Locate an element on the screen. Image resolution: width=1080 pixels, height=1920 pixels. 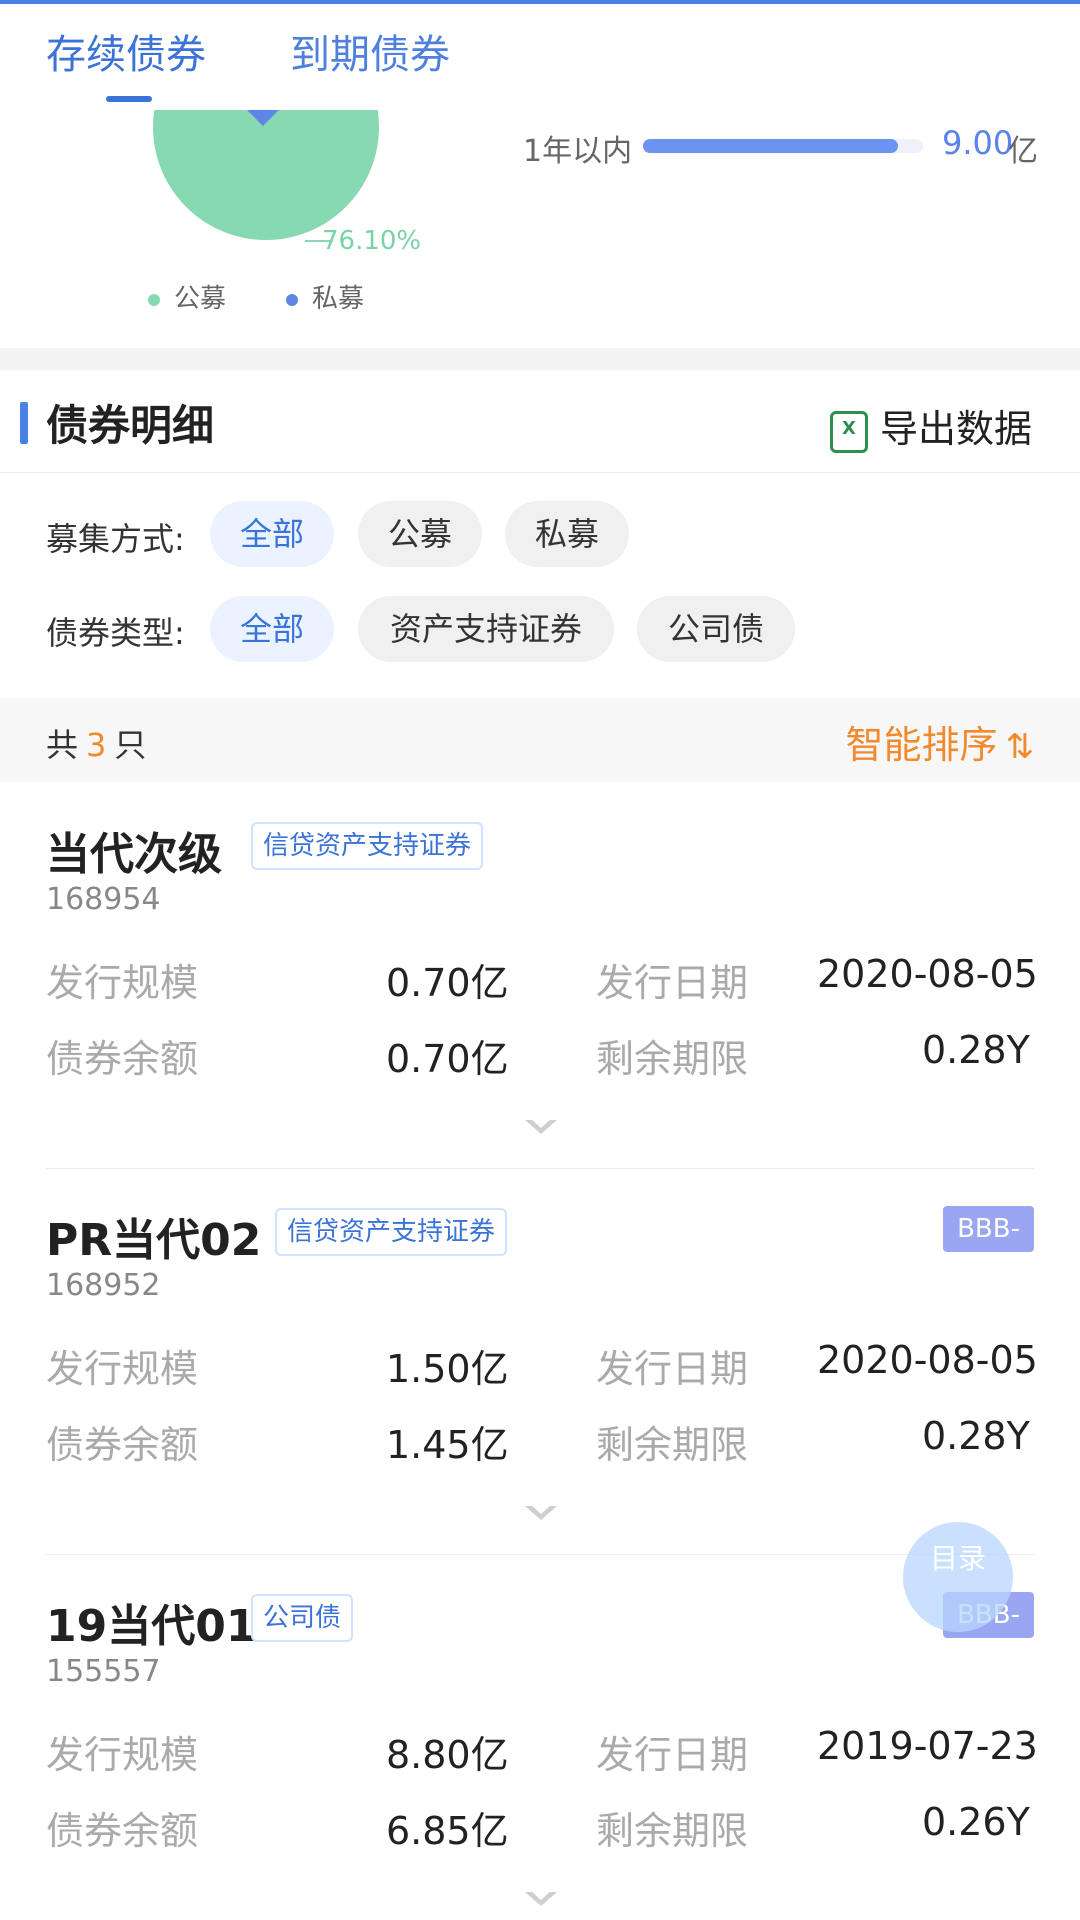
maturity-progress-fill is located at coordinates (770, 146).